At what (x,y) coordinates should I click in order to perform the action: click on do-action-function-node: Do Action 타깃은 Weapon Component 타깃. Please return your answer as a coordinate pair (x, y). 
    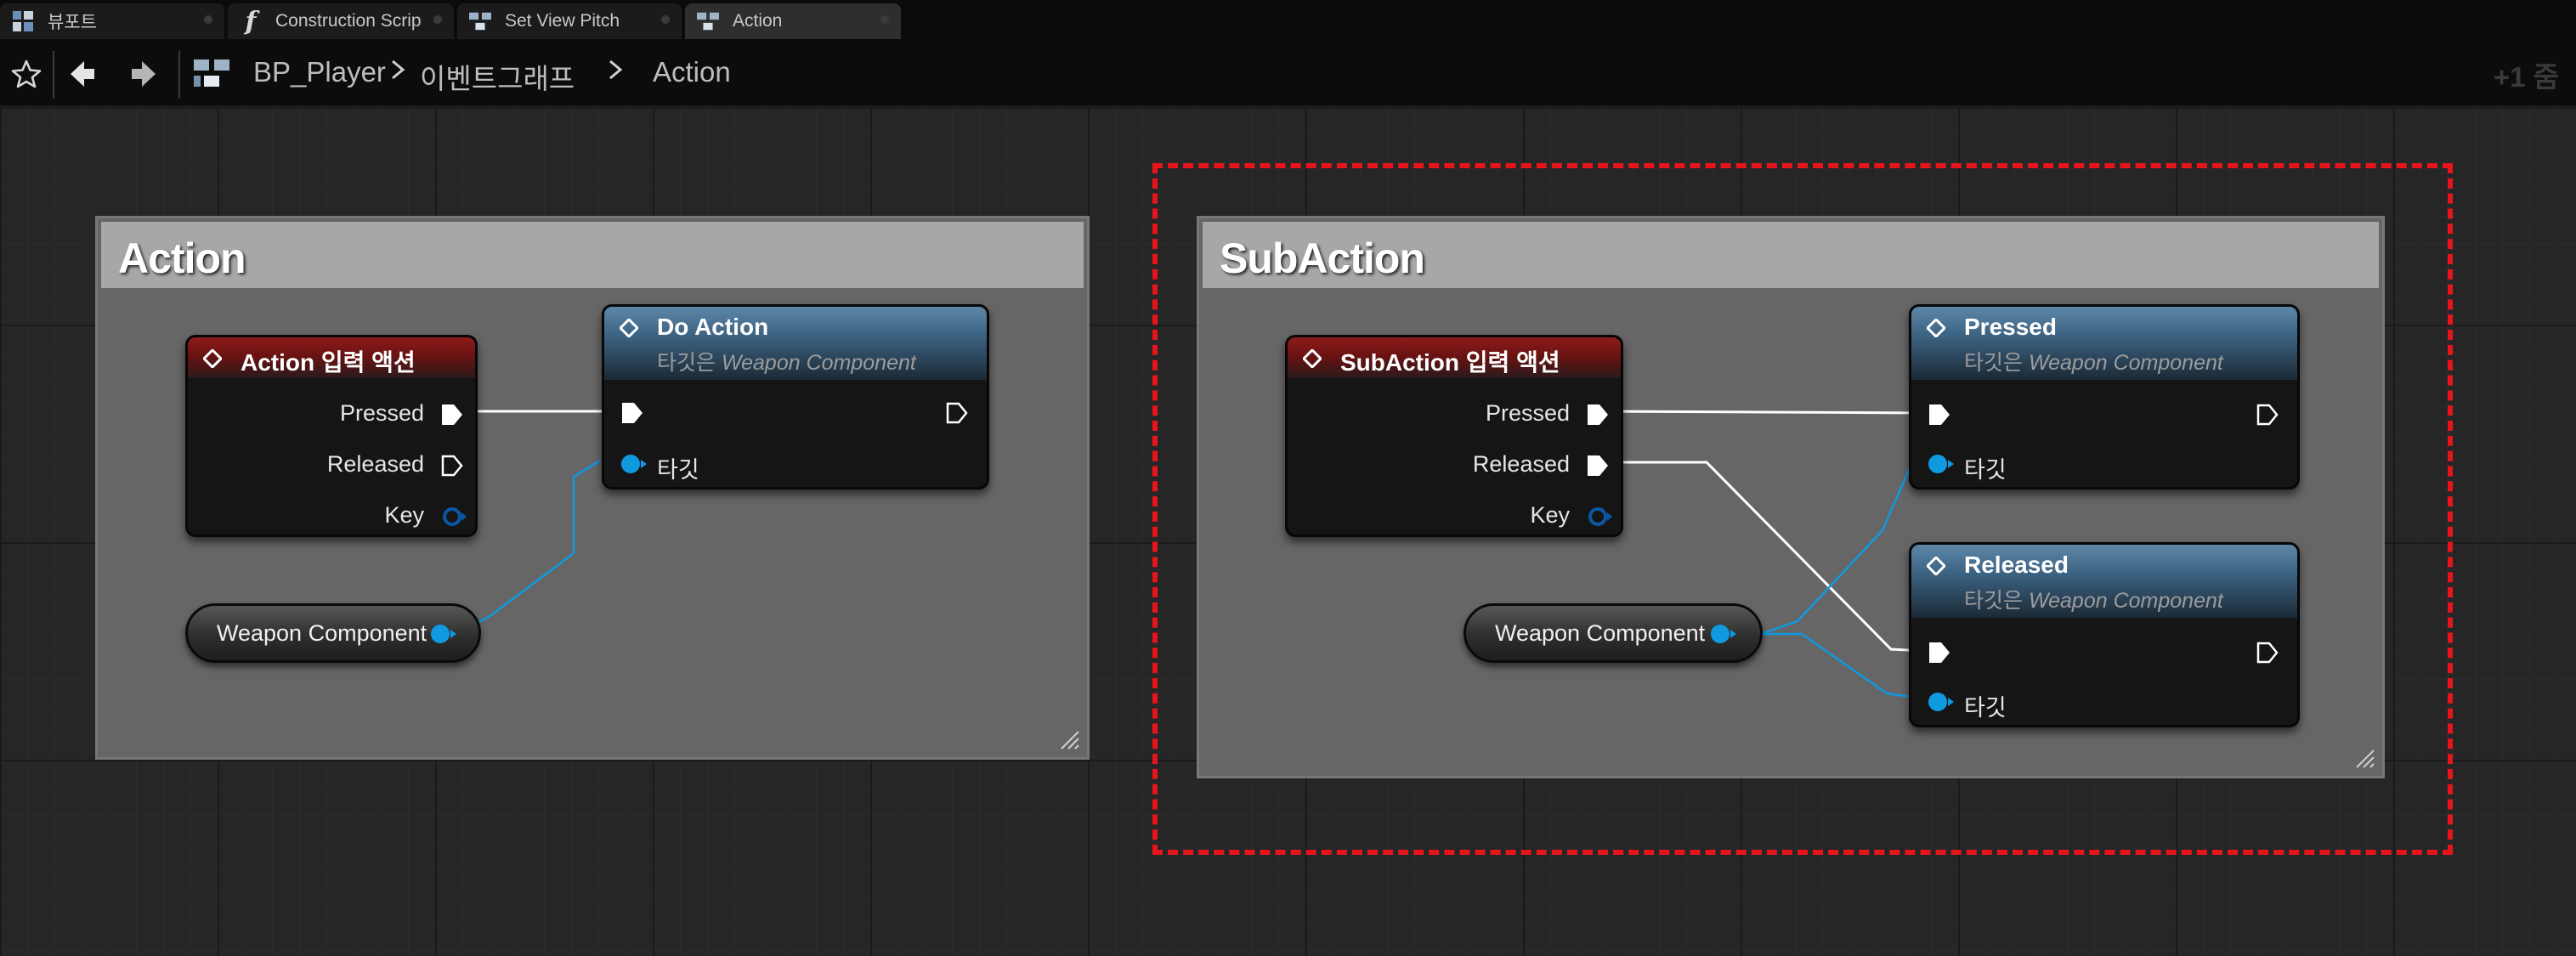
    Looking at the image, I should click on (795, 396).